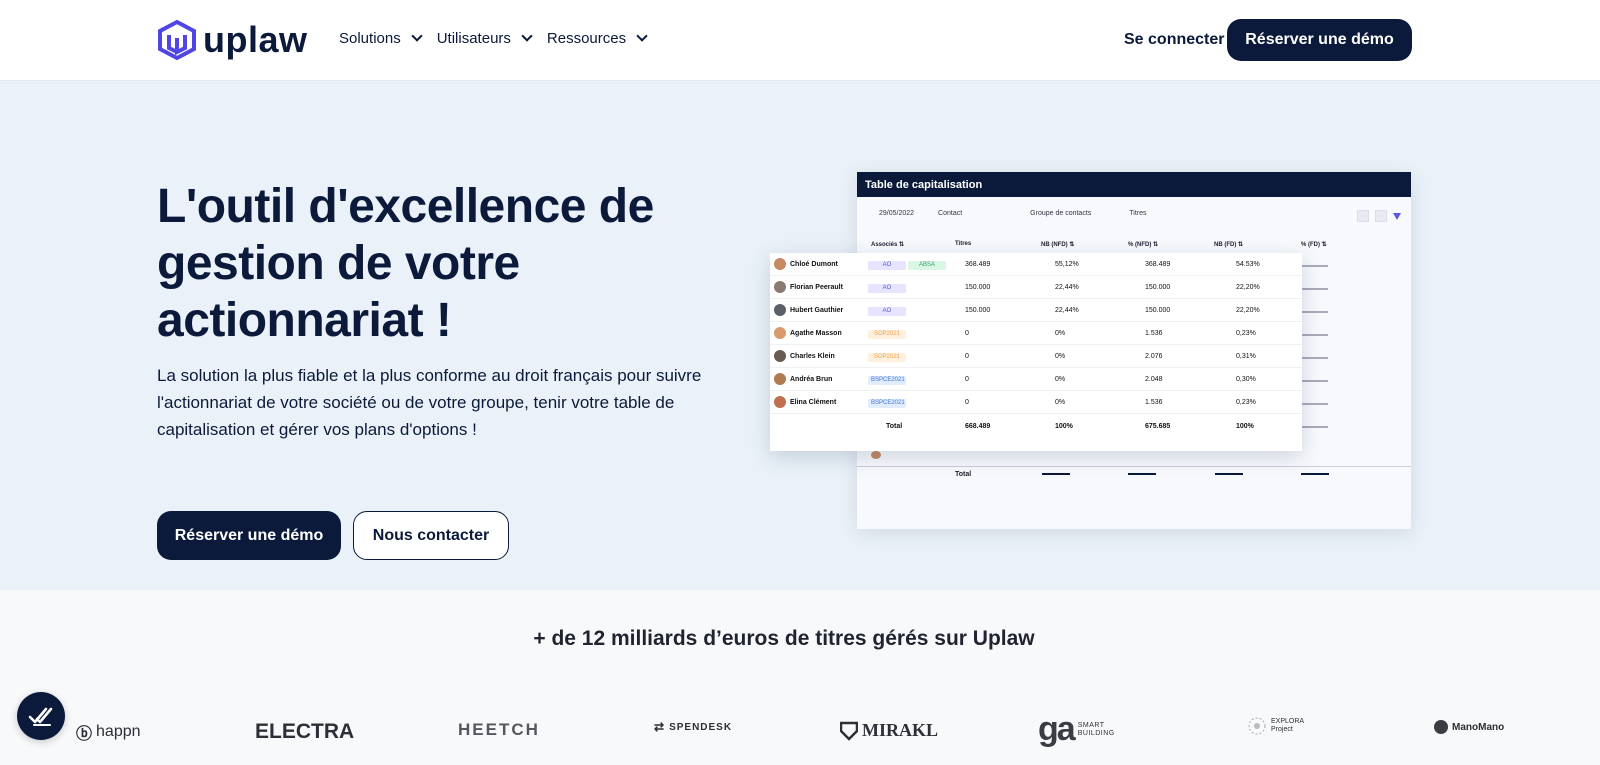  Describe the element at coordinates (978, 310) in the screenshot. I see `titres-value: 150.000` at that location.